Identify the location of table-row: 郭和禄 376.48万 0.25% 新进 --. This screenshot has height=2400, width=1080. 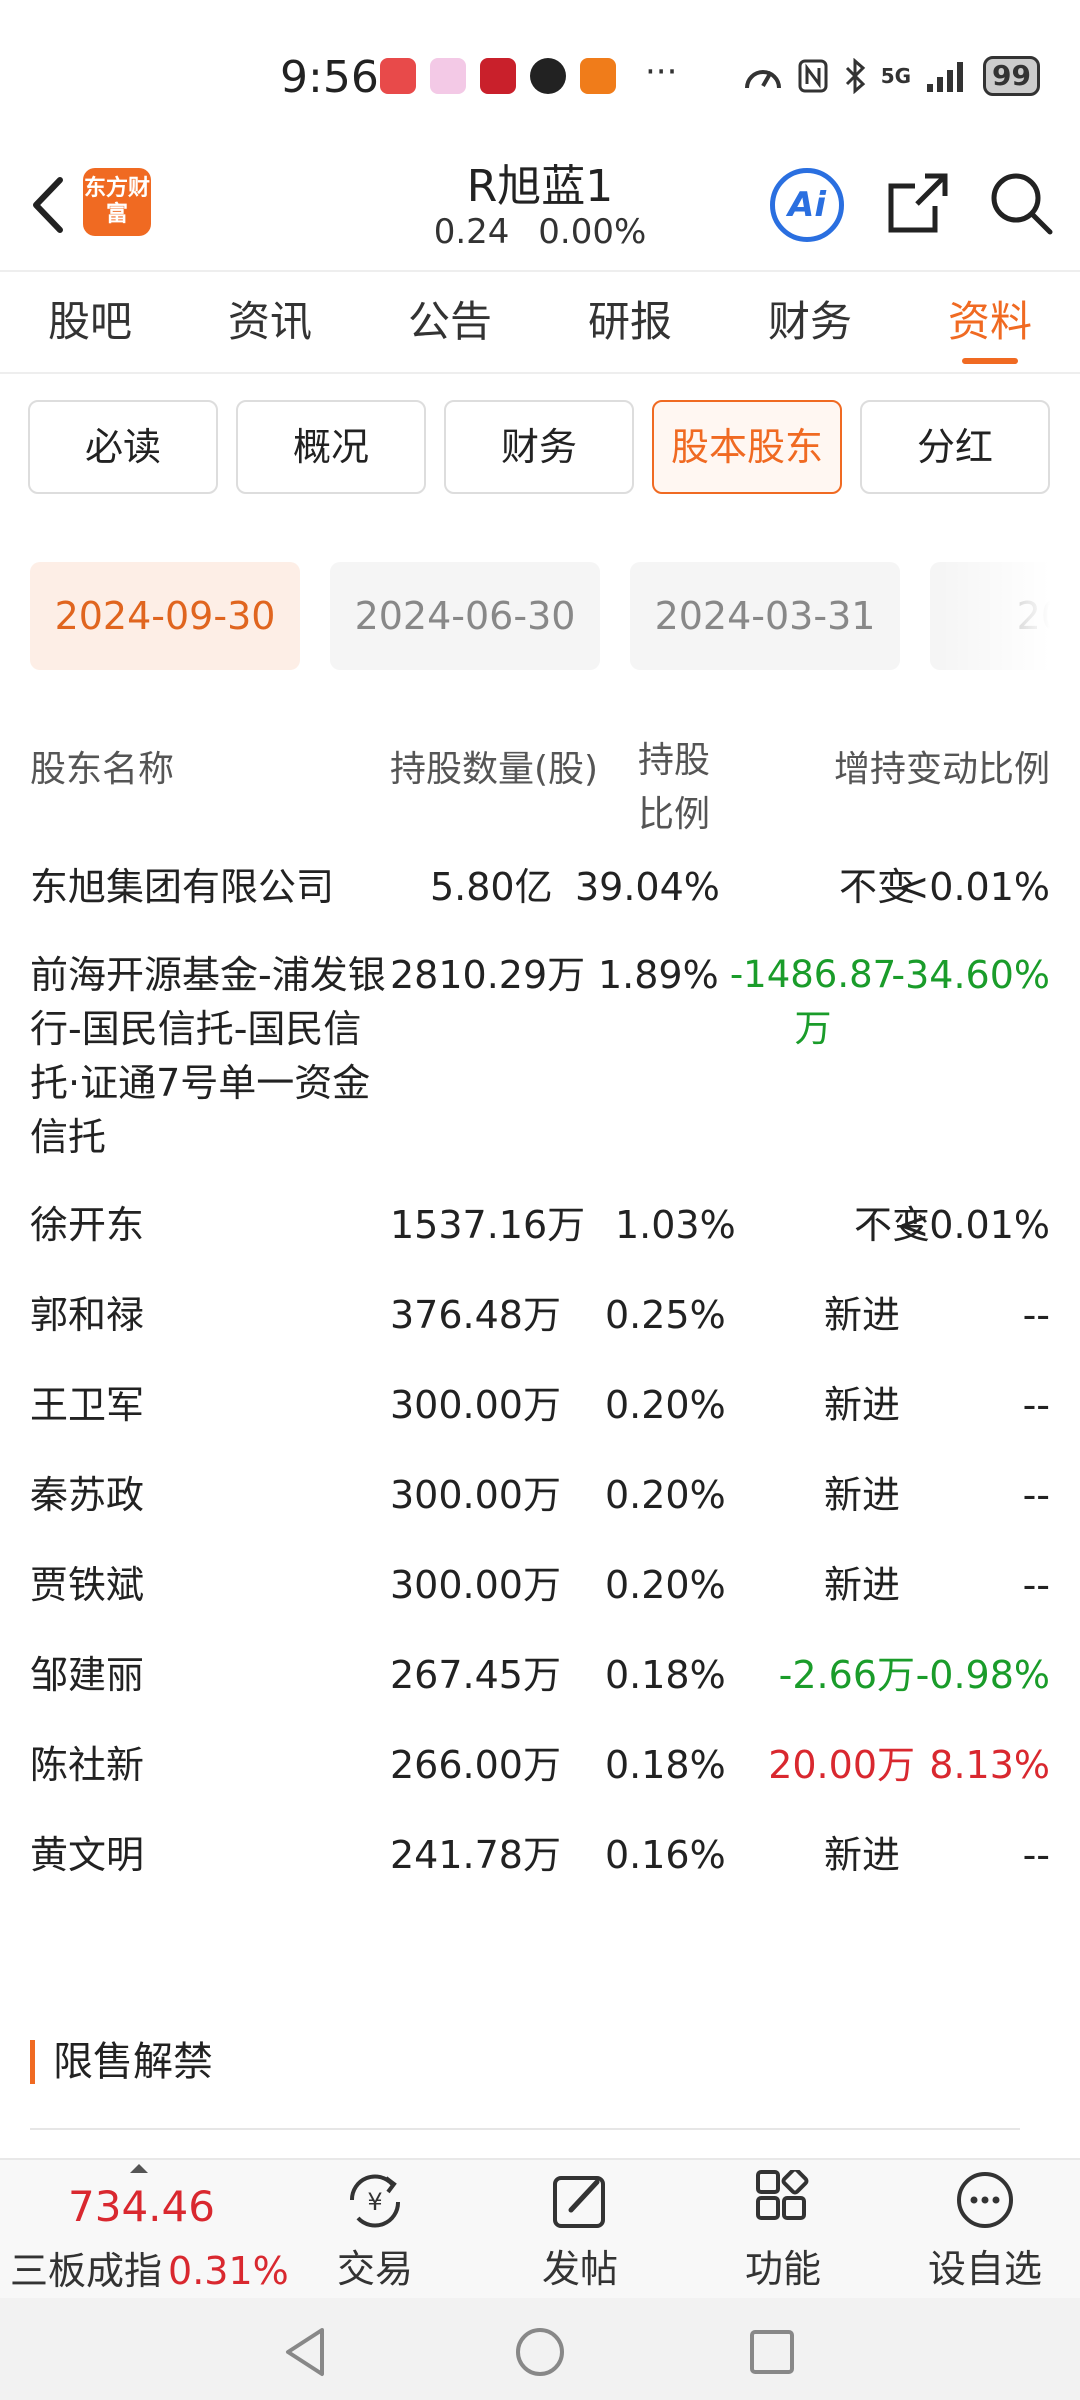
(540, 1333).